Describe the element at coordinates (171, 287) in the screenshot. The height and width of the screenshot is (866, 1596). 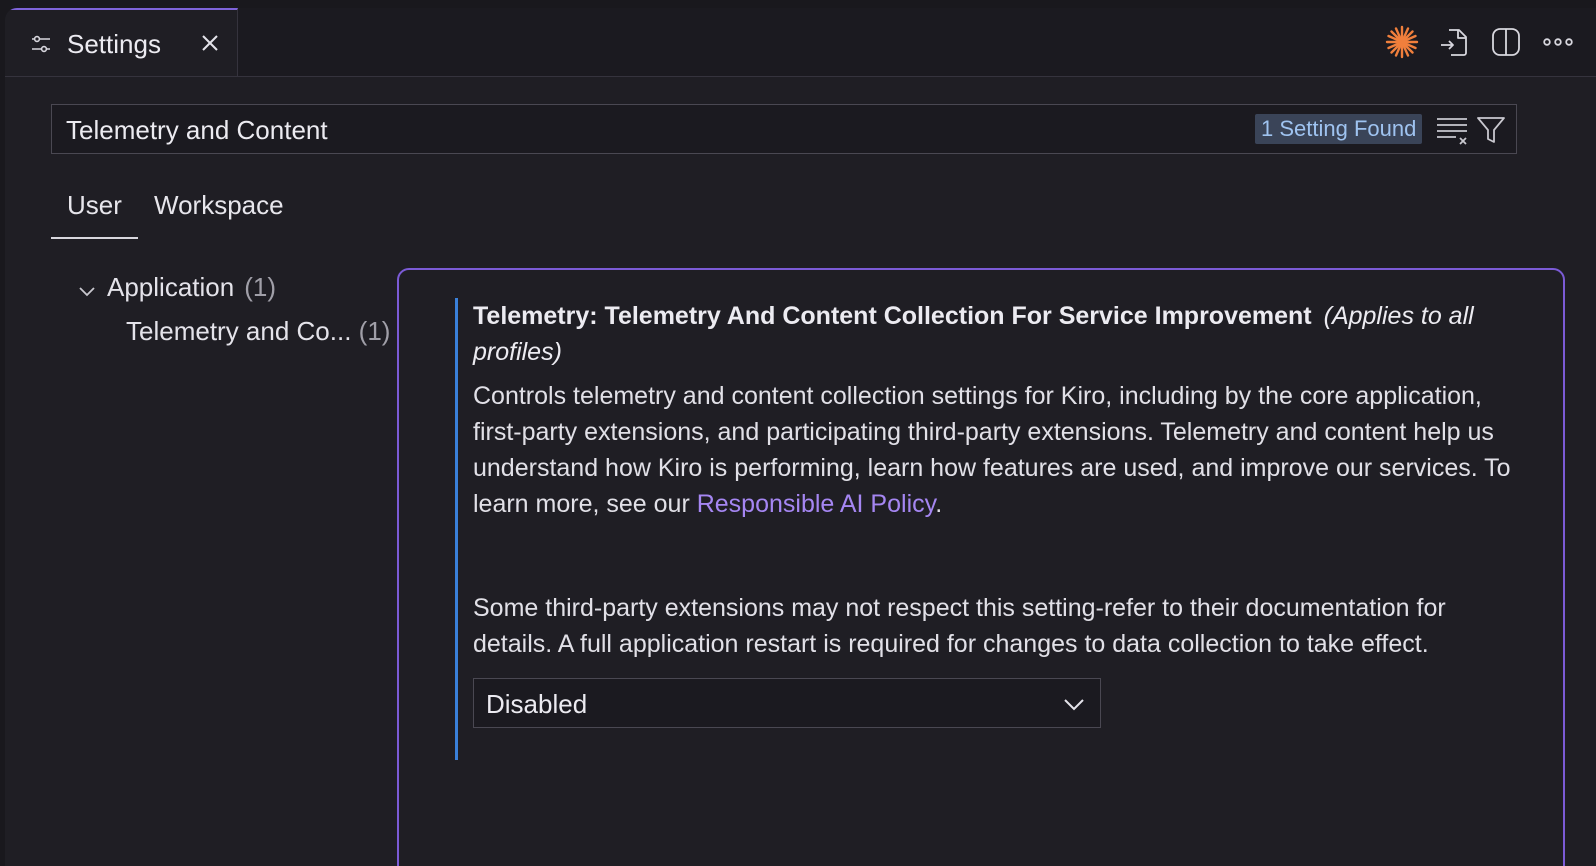
I see `toc-group-label: Application` at that location.